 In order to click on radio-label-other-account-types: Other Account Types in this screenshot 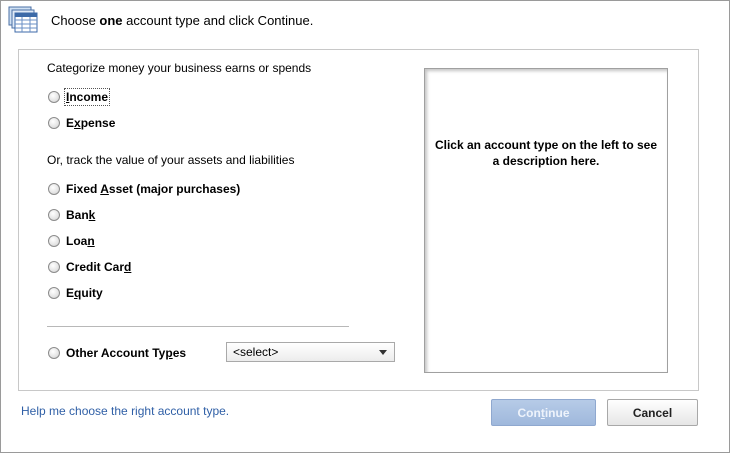, I will do `click(126, 353)`.